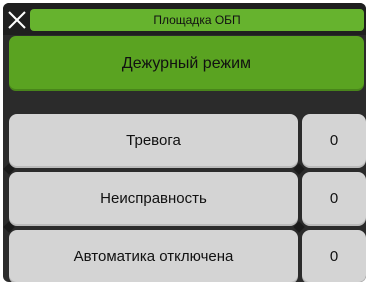 This screenshot has width=369, height=284. Describe the element at coordinates (334, 141) in the screenshot. I see `alarm-count: 0` at that location.